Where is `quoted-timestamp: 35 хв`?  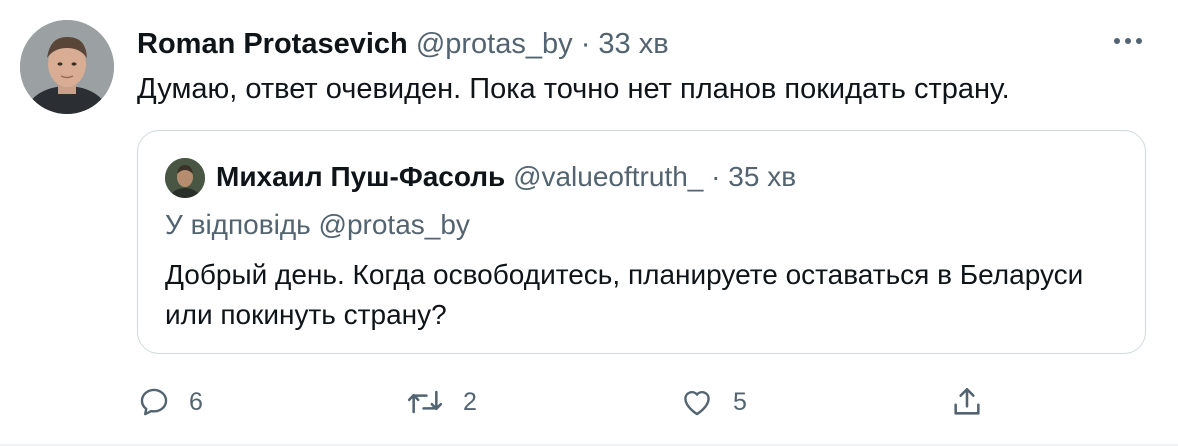 quoted-timestamp: 35 хв is located at coordinates (762, 176).